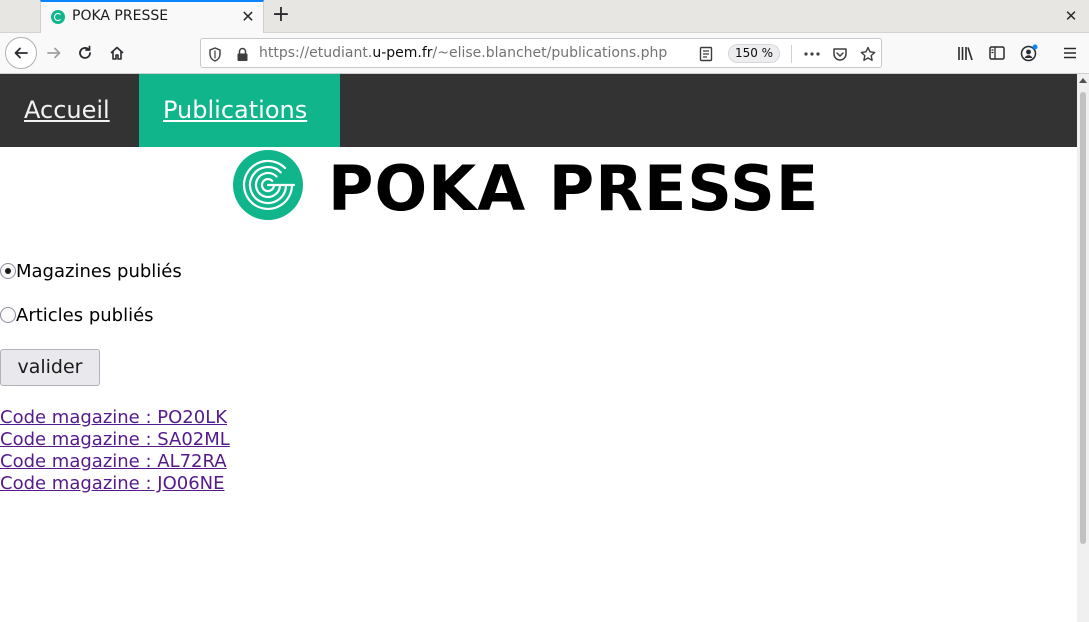 Image resolution: width=1089 pixels, height=622 pixels. Describe the element at coordinates (791, 54) in the screenshot. I see `urlbar-divider` at that location.